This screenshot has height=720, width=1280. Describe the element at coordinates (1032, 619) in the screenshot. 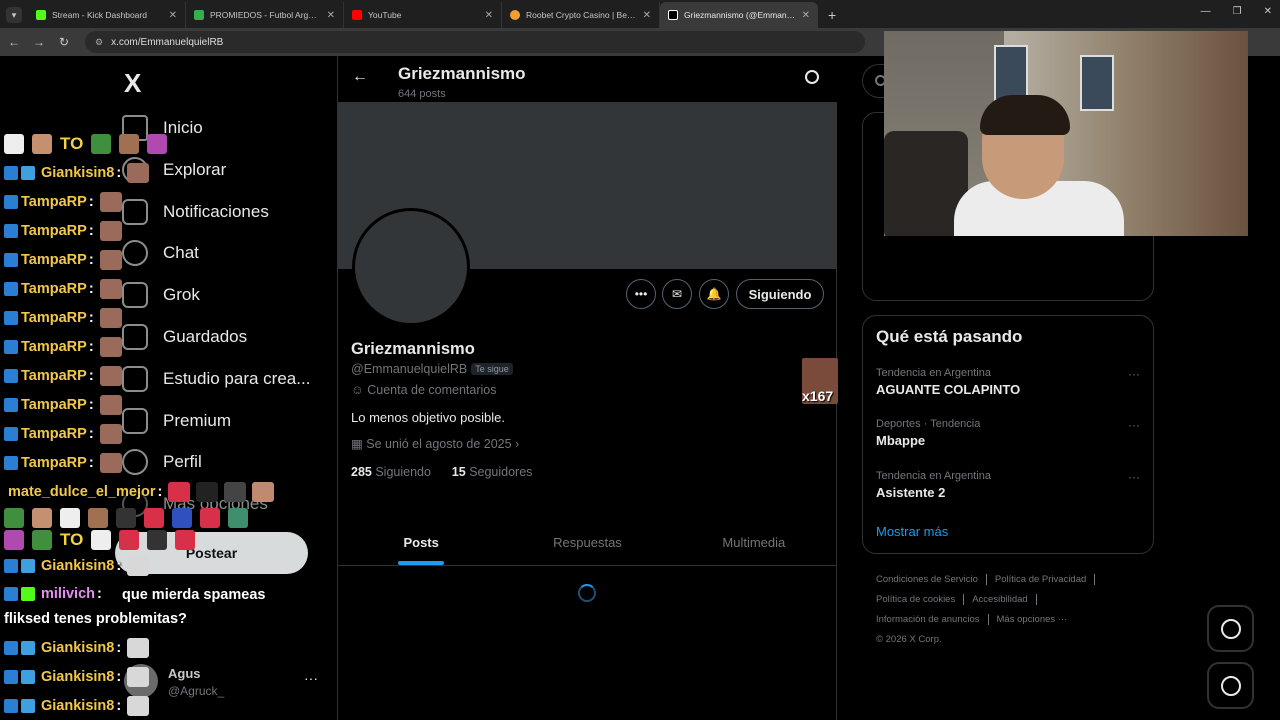

I see `footer-link: Más opciones ···` at that location.